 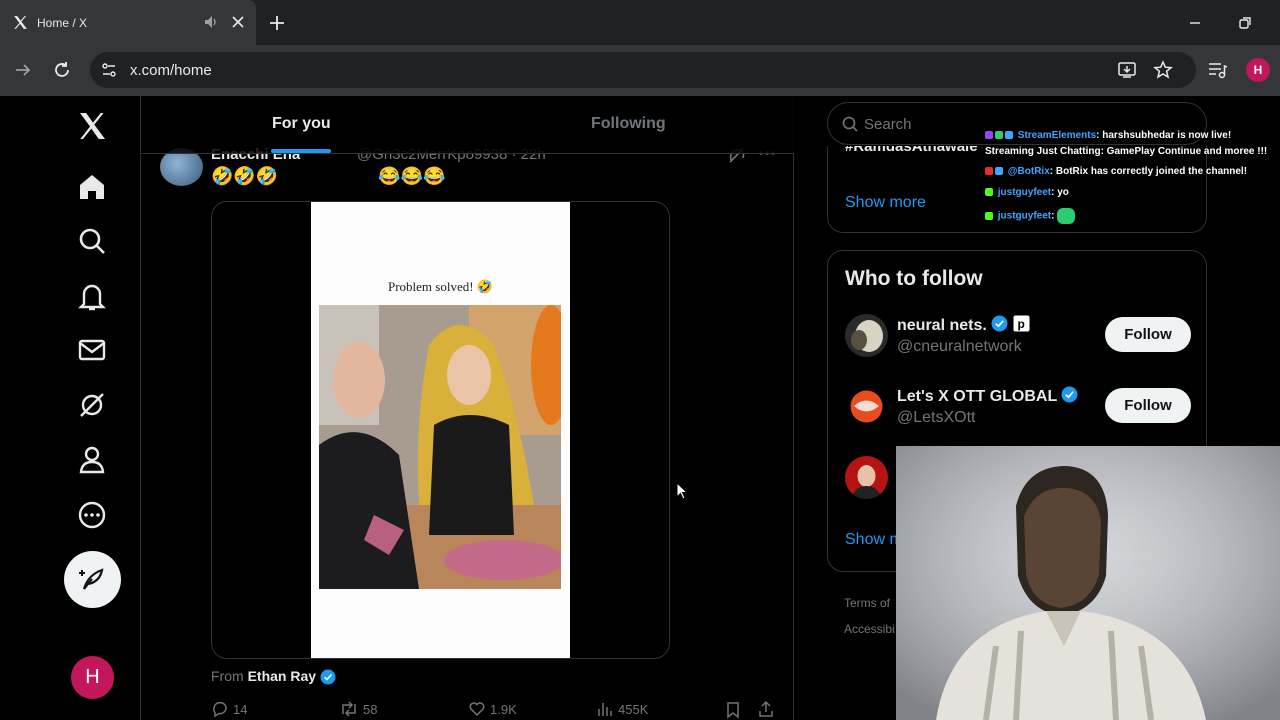 What do you see at coordinates (229, 710) in the screenshot?
I see `reply-button: 14` at bounding box center [229, 710].